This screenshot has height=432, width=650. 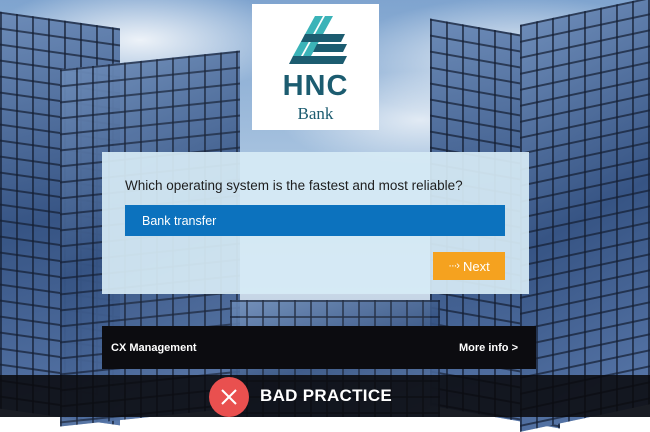 I want to click on answer-field: Bank transfer, so click(x=315, y=220).